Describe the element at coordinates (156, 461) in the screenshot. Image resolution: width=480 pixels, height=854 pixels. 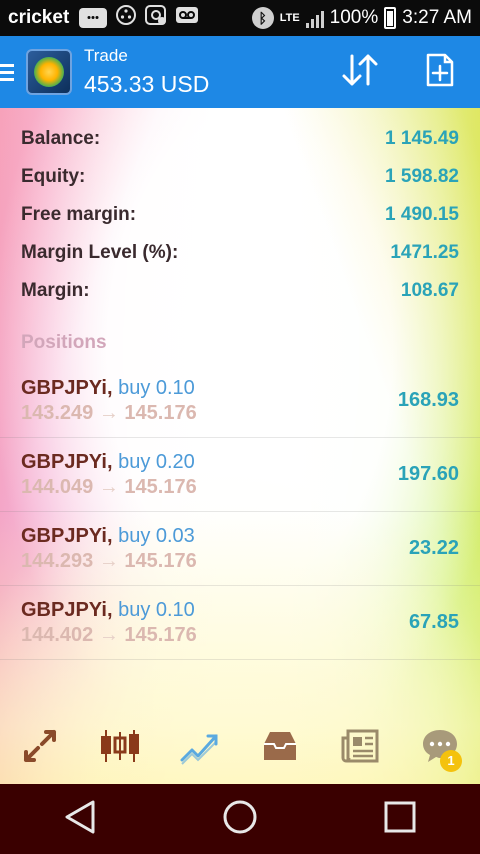
I see `position-side: buy 0.20` at that location.